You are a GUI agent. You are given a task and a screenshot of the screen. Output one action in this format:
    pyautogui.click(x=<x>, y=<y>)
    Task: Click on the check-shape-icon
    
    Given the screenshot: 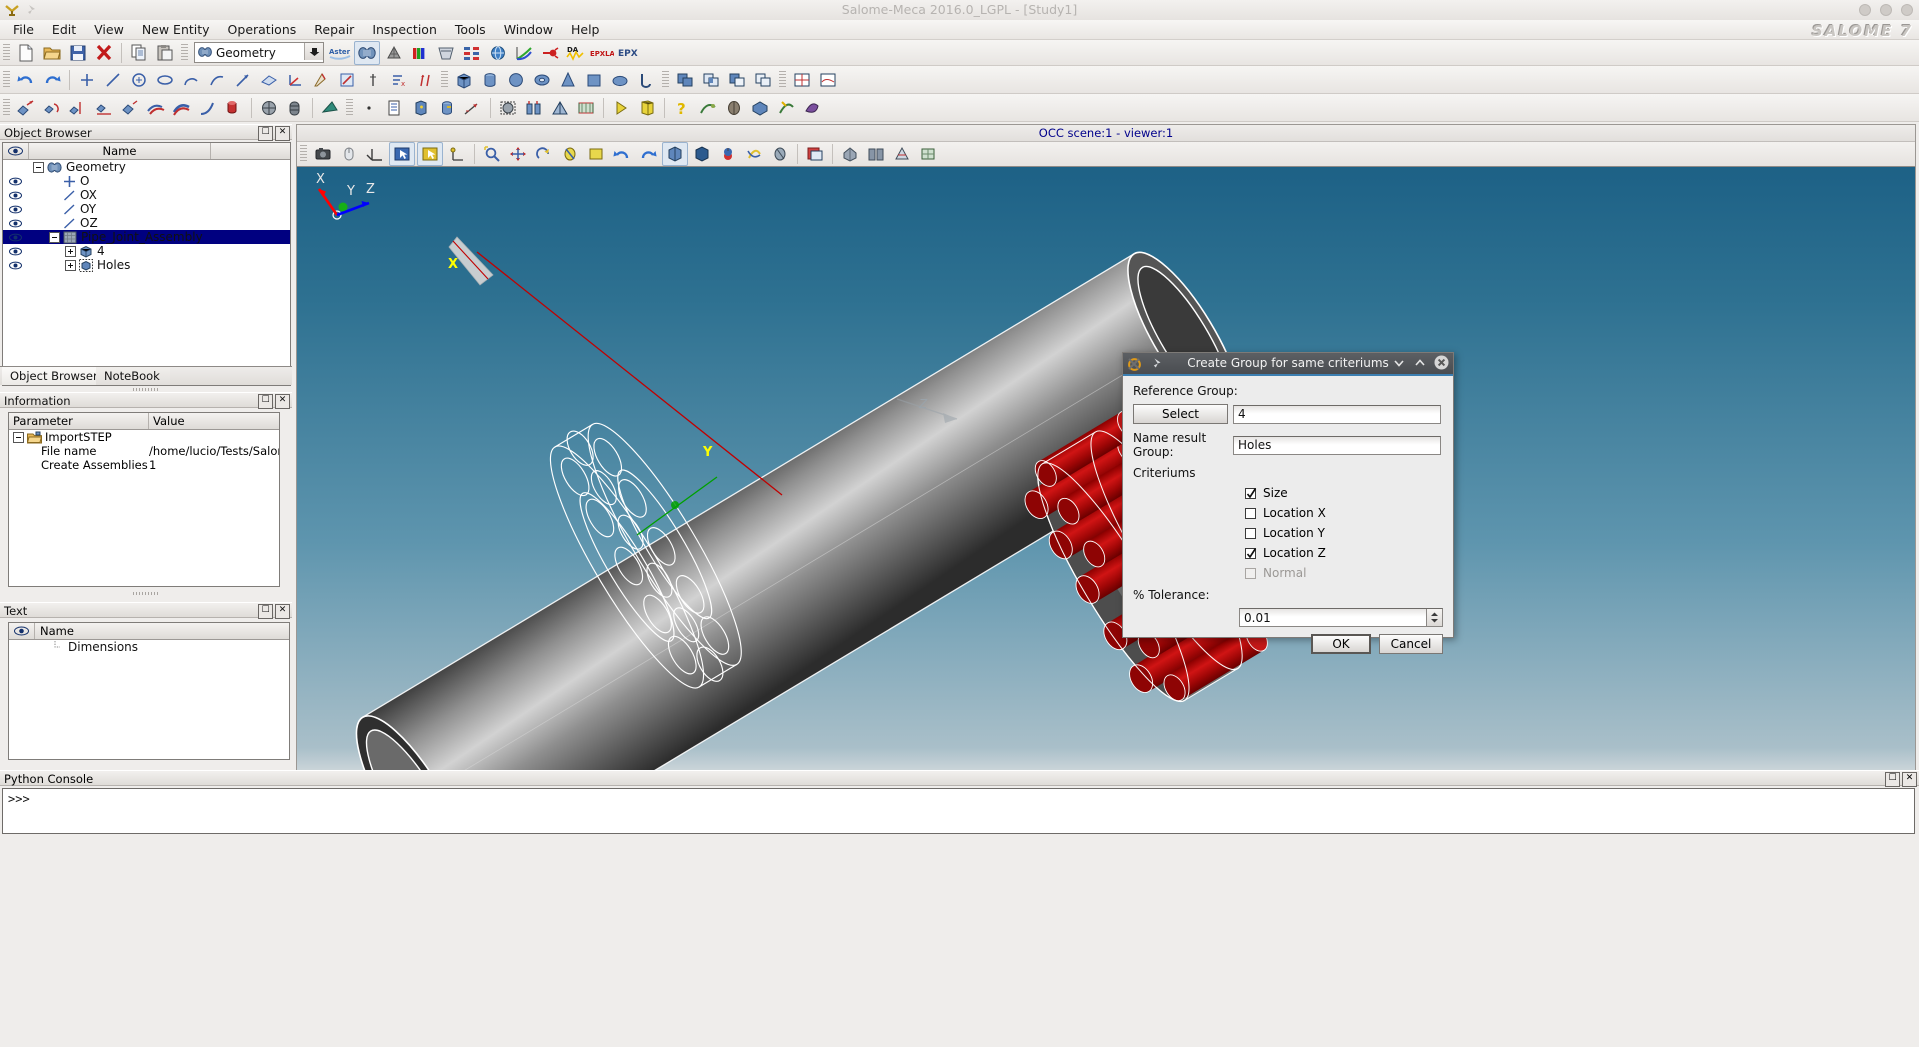 What is the action you would take?
    pyautogui.click(x=534, y=108)
    